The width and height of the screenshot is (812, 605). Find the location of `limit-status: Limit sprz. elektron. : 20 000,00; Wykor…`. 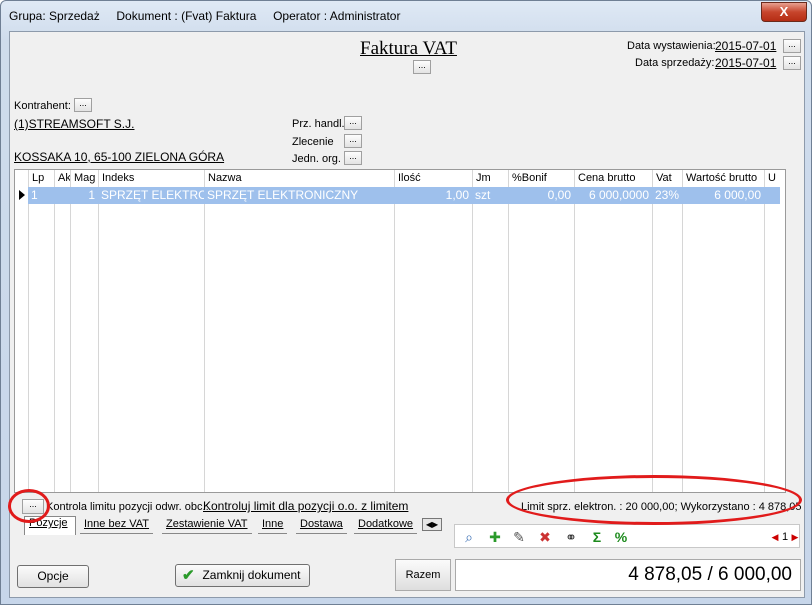

limit-status: Limit sprz. elektron. : 20 000,00; Wykor… is located at coordinates (661, 507).